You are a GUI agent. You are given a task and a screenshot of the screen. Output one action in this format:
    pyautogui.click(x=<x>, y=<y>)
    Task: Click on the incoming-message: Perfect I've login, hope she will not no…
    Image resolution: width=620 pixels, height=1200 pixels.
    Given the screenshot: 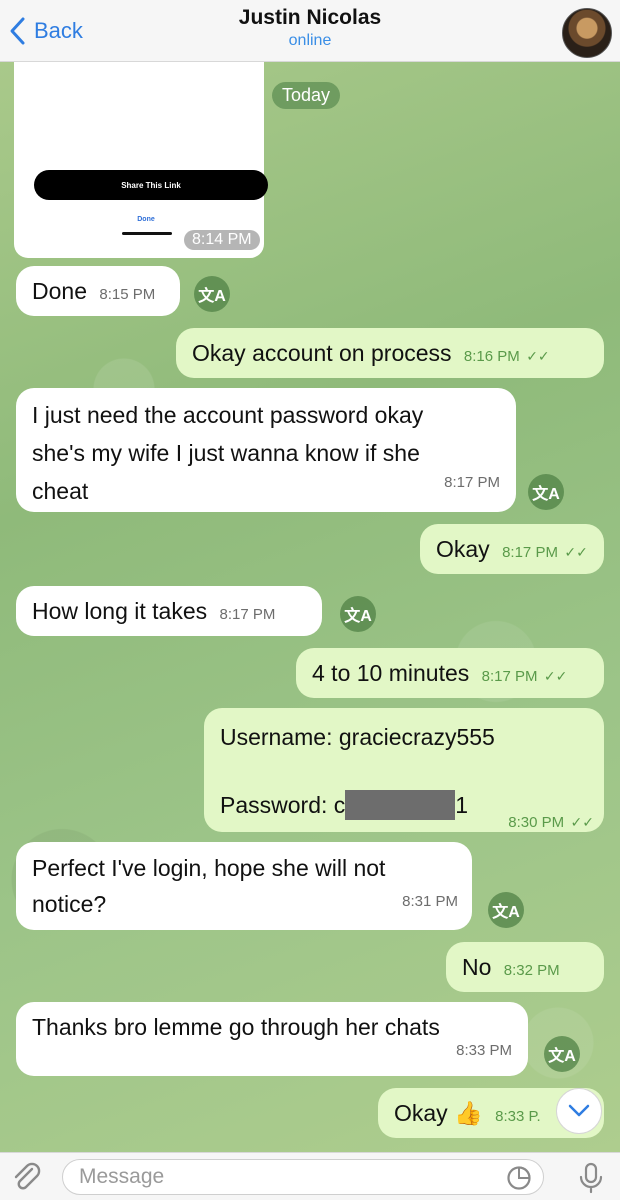 What is the action you would take?
    pyautogui.click(x=244, y=886)
    